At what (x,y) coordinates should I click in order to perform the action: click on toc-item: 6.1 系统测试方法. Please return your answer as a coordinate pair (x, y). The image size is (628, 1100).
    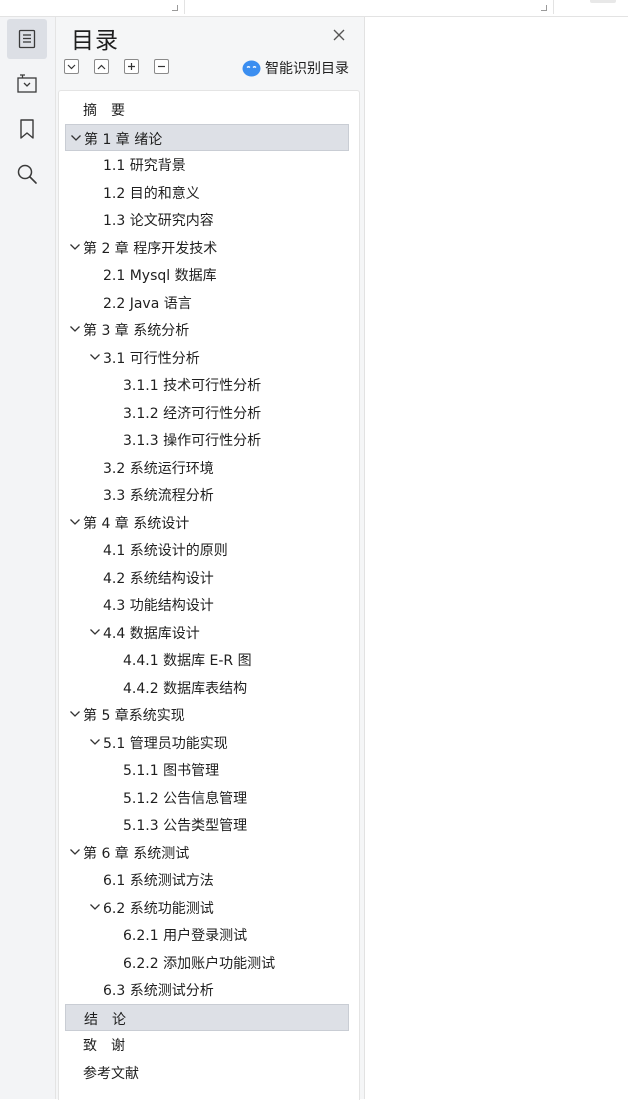
    Looking at the image, I should click on (207, 879).